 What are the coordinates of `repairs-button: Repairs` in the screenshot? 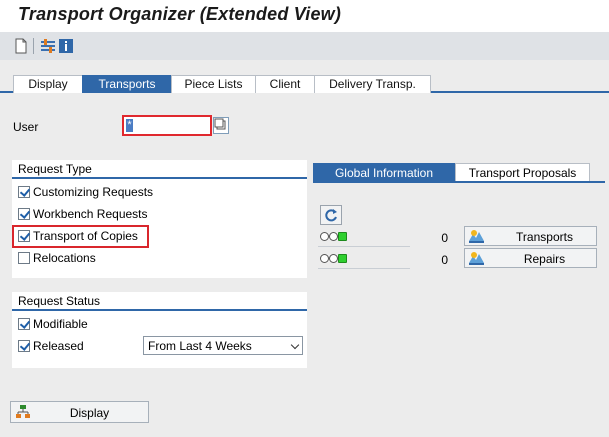 It's located at (530, 258).